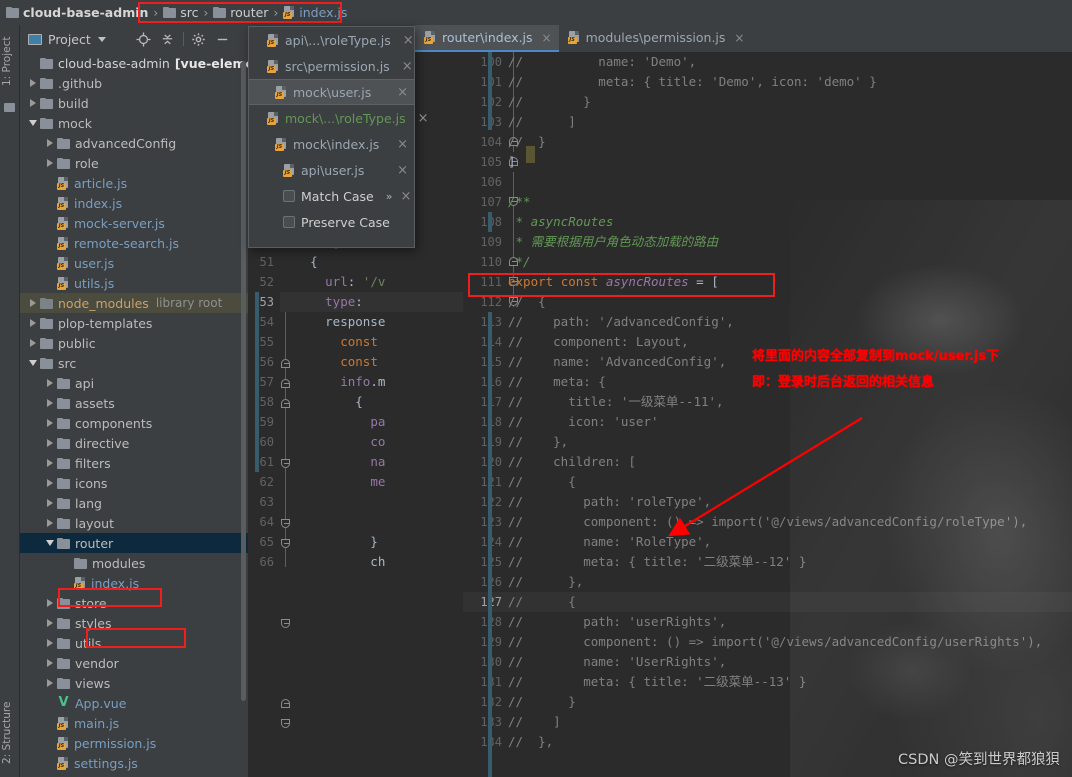 This screenshot has width=1072, height=777. What do you see at coordinates (331, 144) in the screenshot?
I see `popup-item-mock-index-js: JS mock\index.js ×` at bounding box center [331, 144].